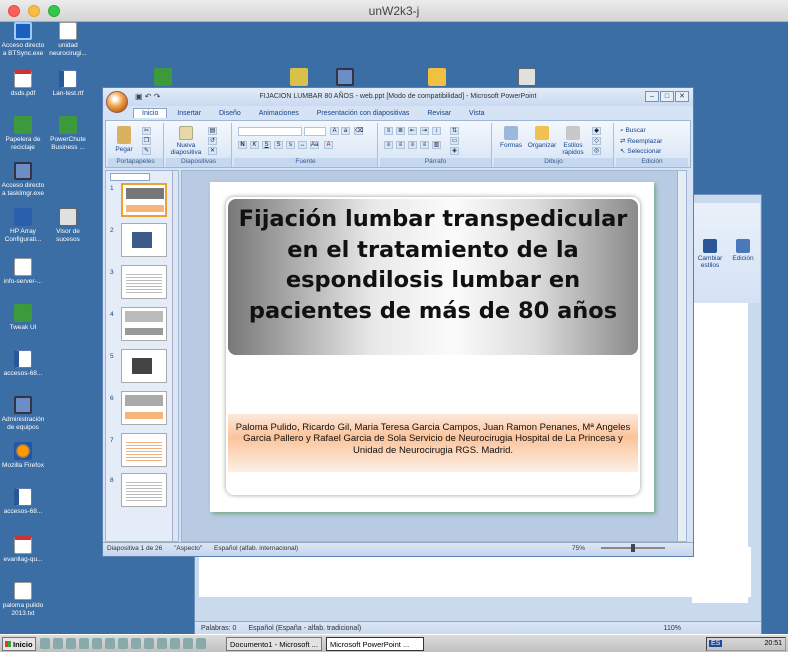 The image size is (788, 652). What do you see at coordinates (188, 643) in the screenshot?
I see `quicklaunch-calc-icon` at bounding box center [188, 643].